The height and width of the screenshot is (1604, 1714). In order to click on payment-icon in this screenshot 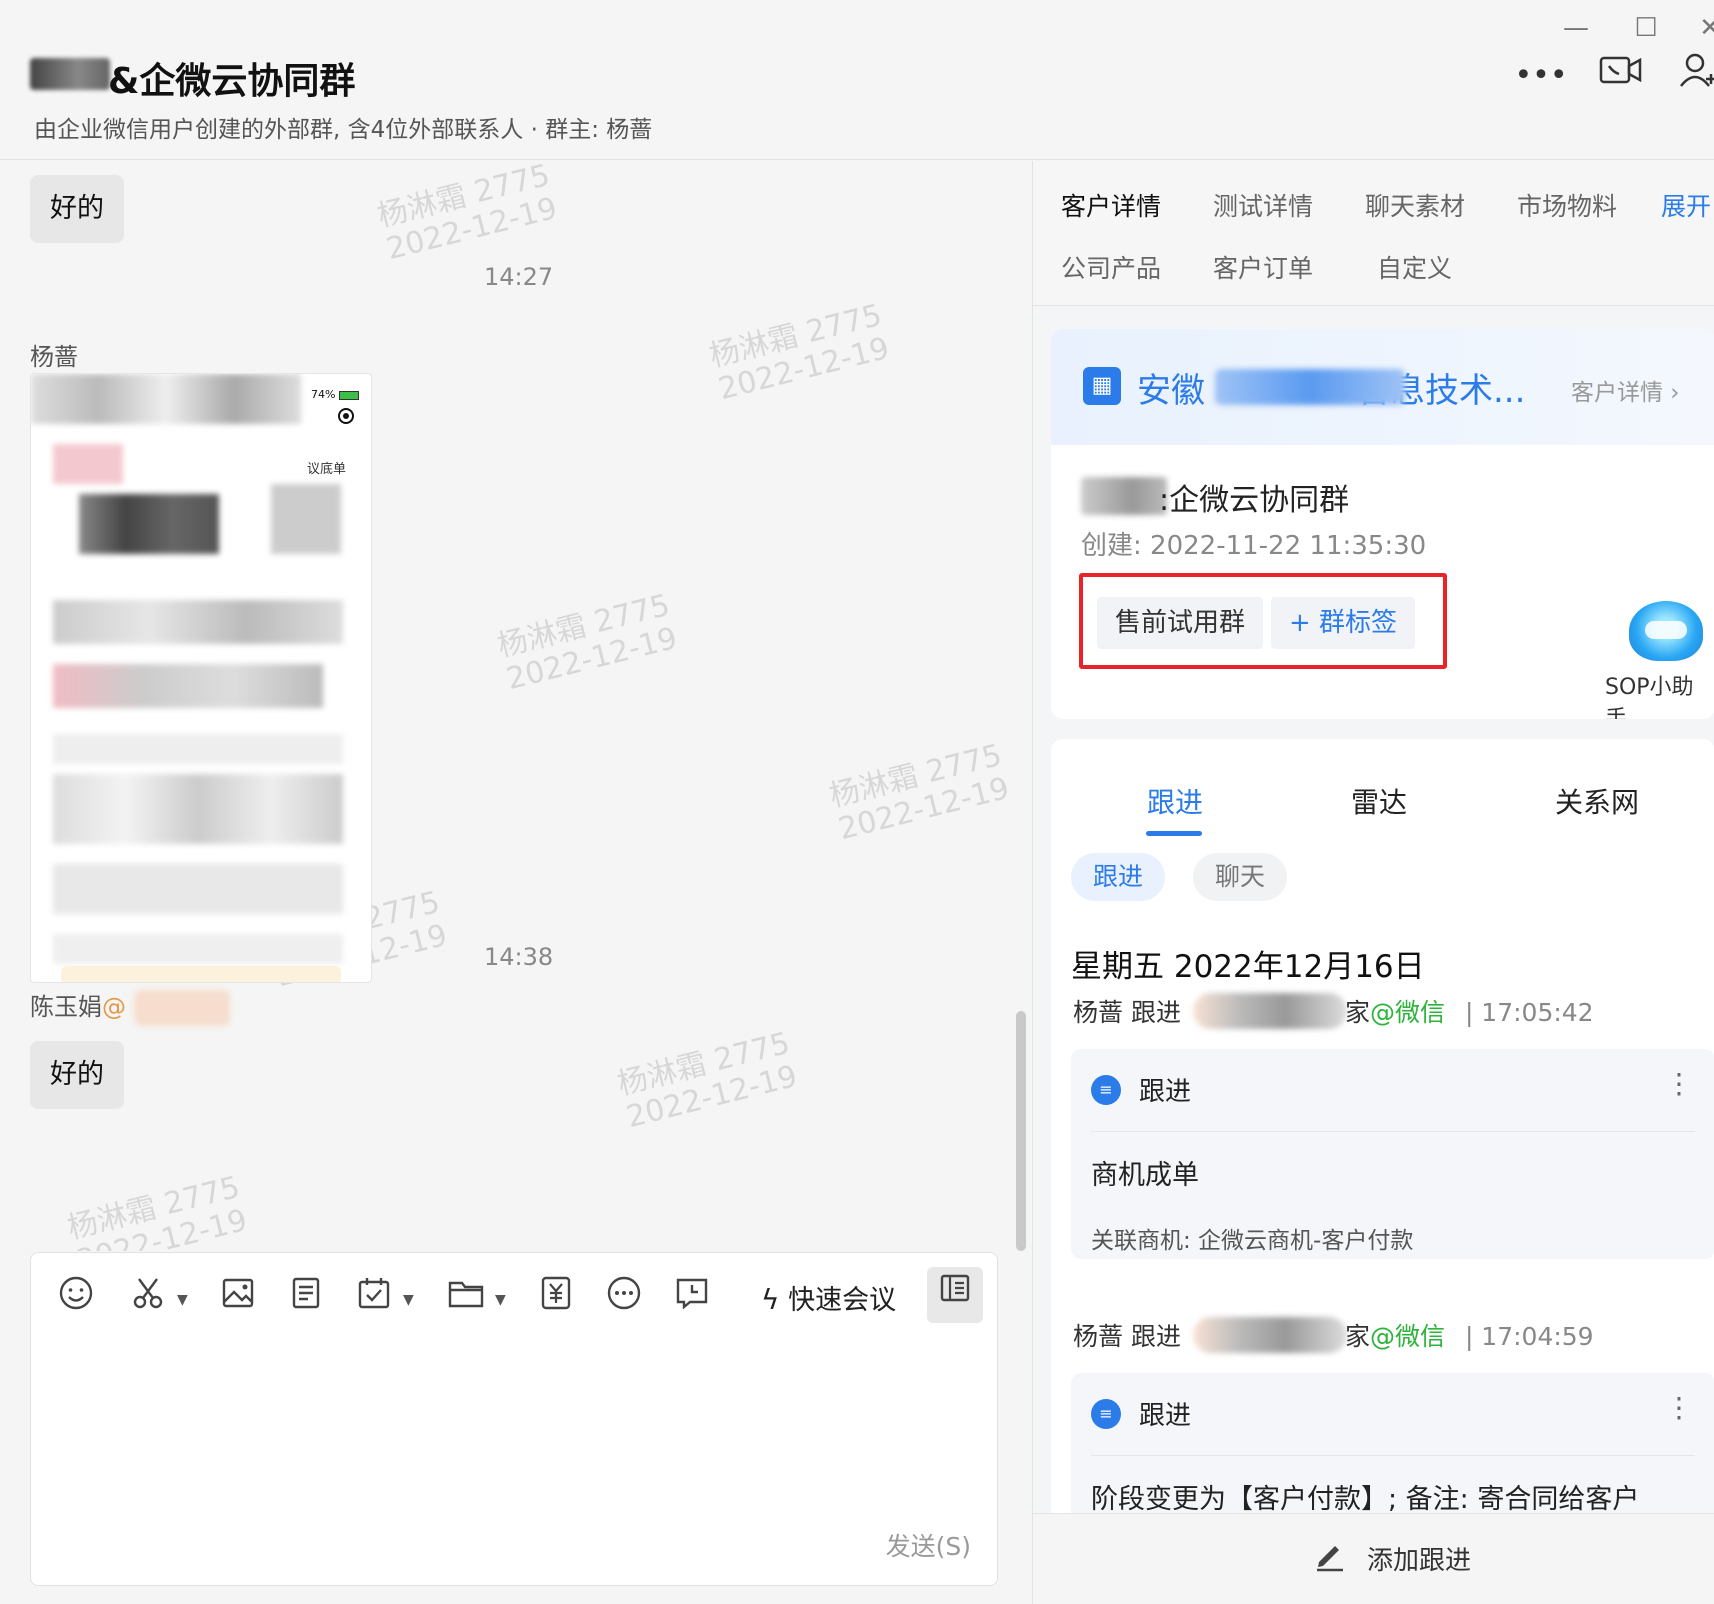, I will do `click(556, 1300)`.